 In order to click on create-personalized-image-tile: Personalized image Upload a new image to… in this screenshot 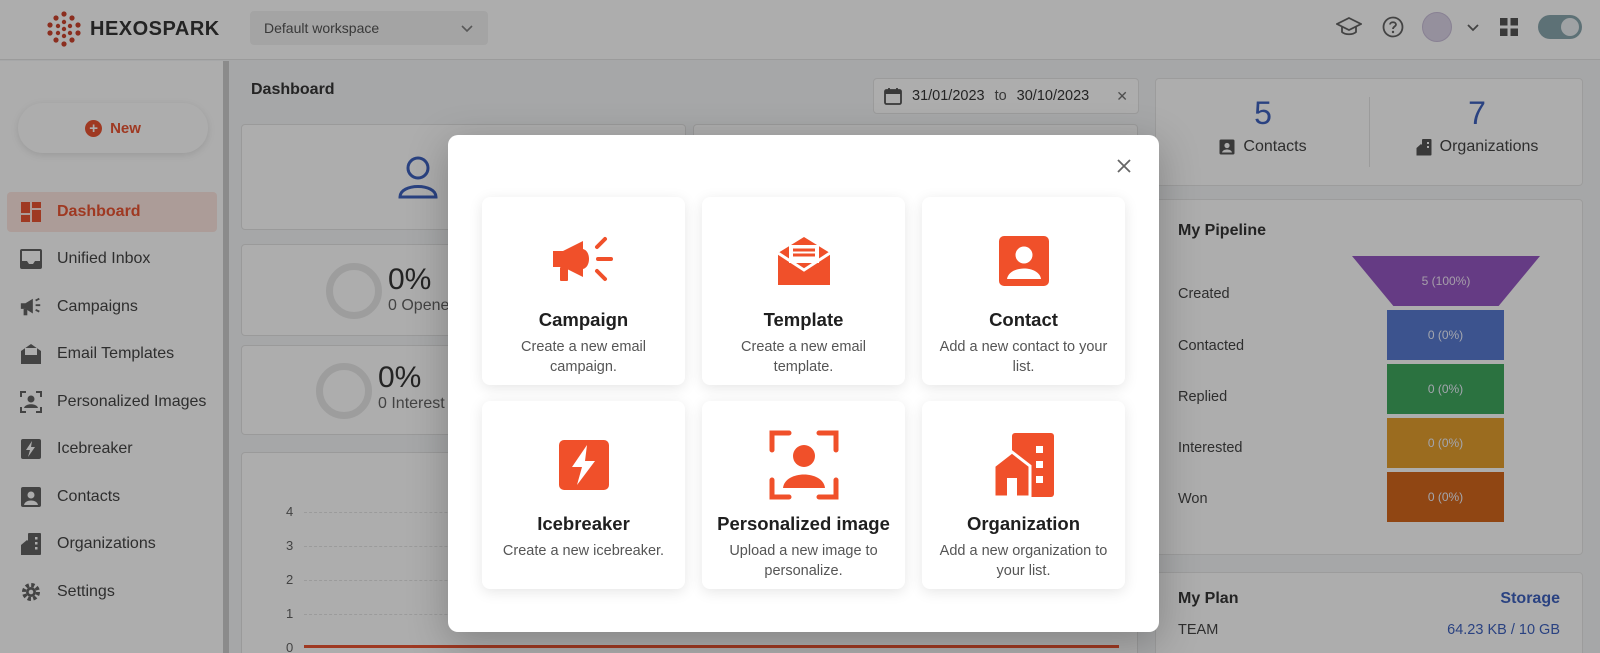, I will do `click(803, 495)`.